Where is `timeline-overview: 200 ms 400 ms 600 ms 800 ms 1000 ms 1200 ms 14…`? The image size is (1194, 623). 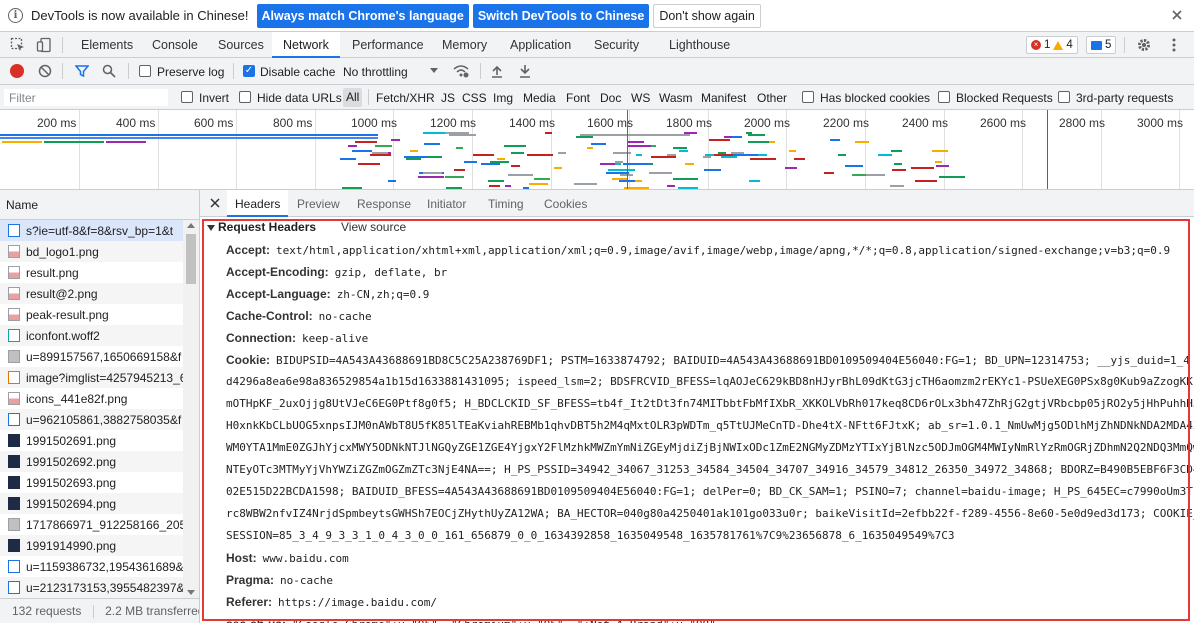 timeline-overview: 200 ms 400 ms 600 ms 800 ms 1000 ms 1200 ms 14… is located at coordinates (597, 150).